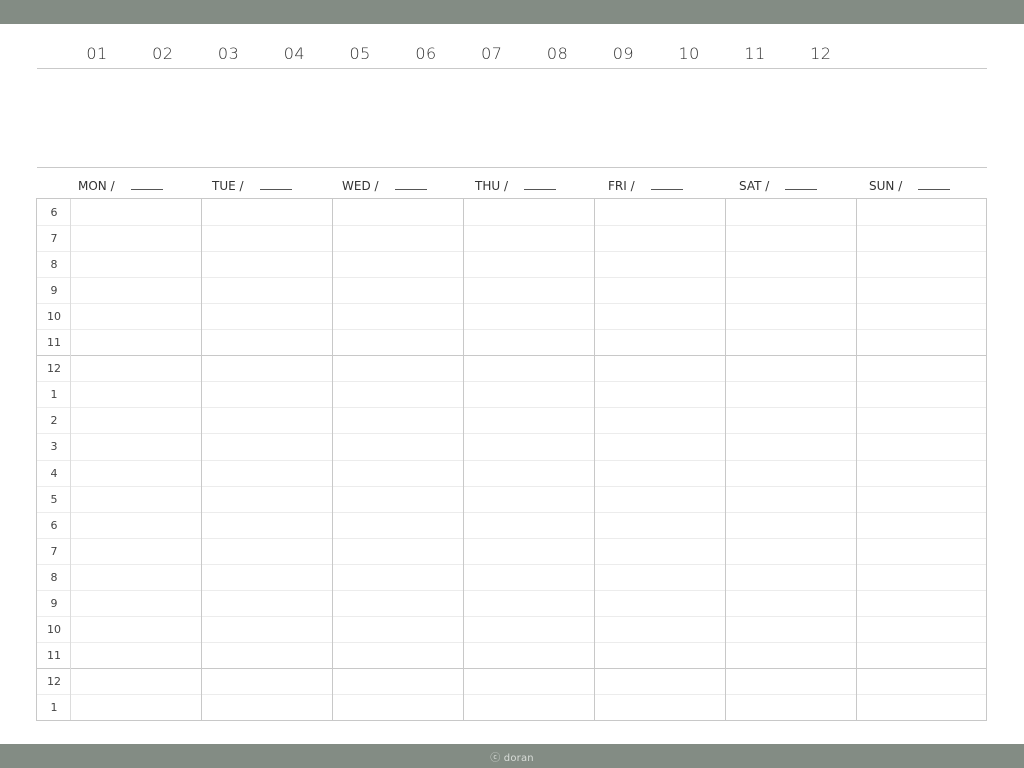  Describe the element at coordinates (558, 53) in the screenshot. I see `month-08: 08` at that location.